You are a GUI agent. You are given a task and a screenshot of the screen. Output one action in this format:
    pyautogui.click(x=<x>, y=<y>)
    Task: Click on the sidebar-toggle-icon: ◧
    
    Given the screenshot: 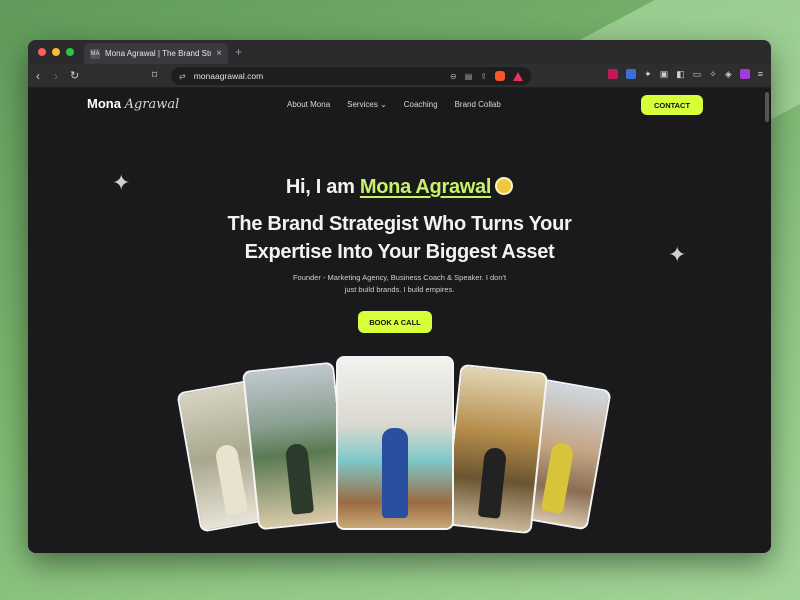 What is the action you would take?
    pyautogui.click(x=680, y=74)
    